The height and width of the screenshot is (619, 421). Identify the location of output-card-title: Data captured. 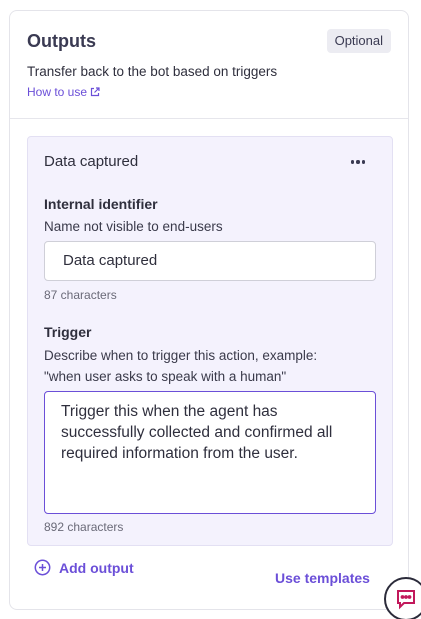
(91, 161).